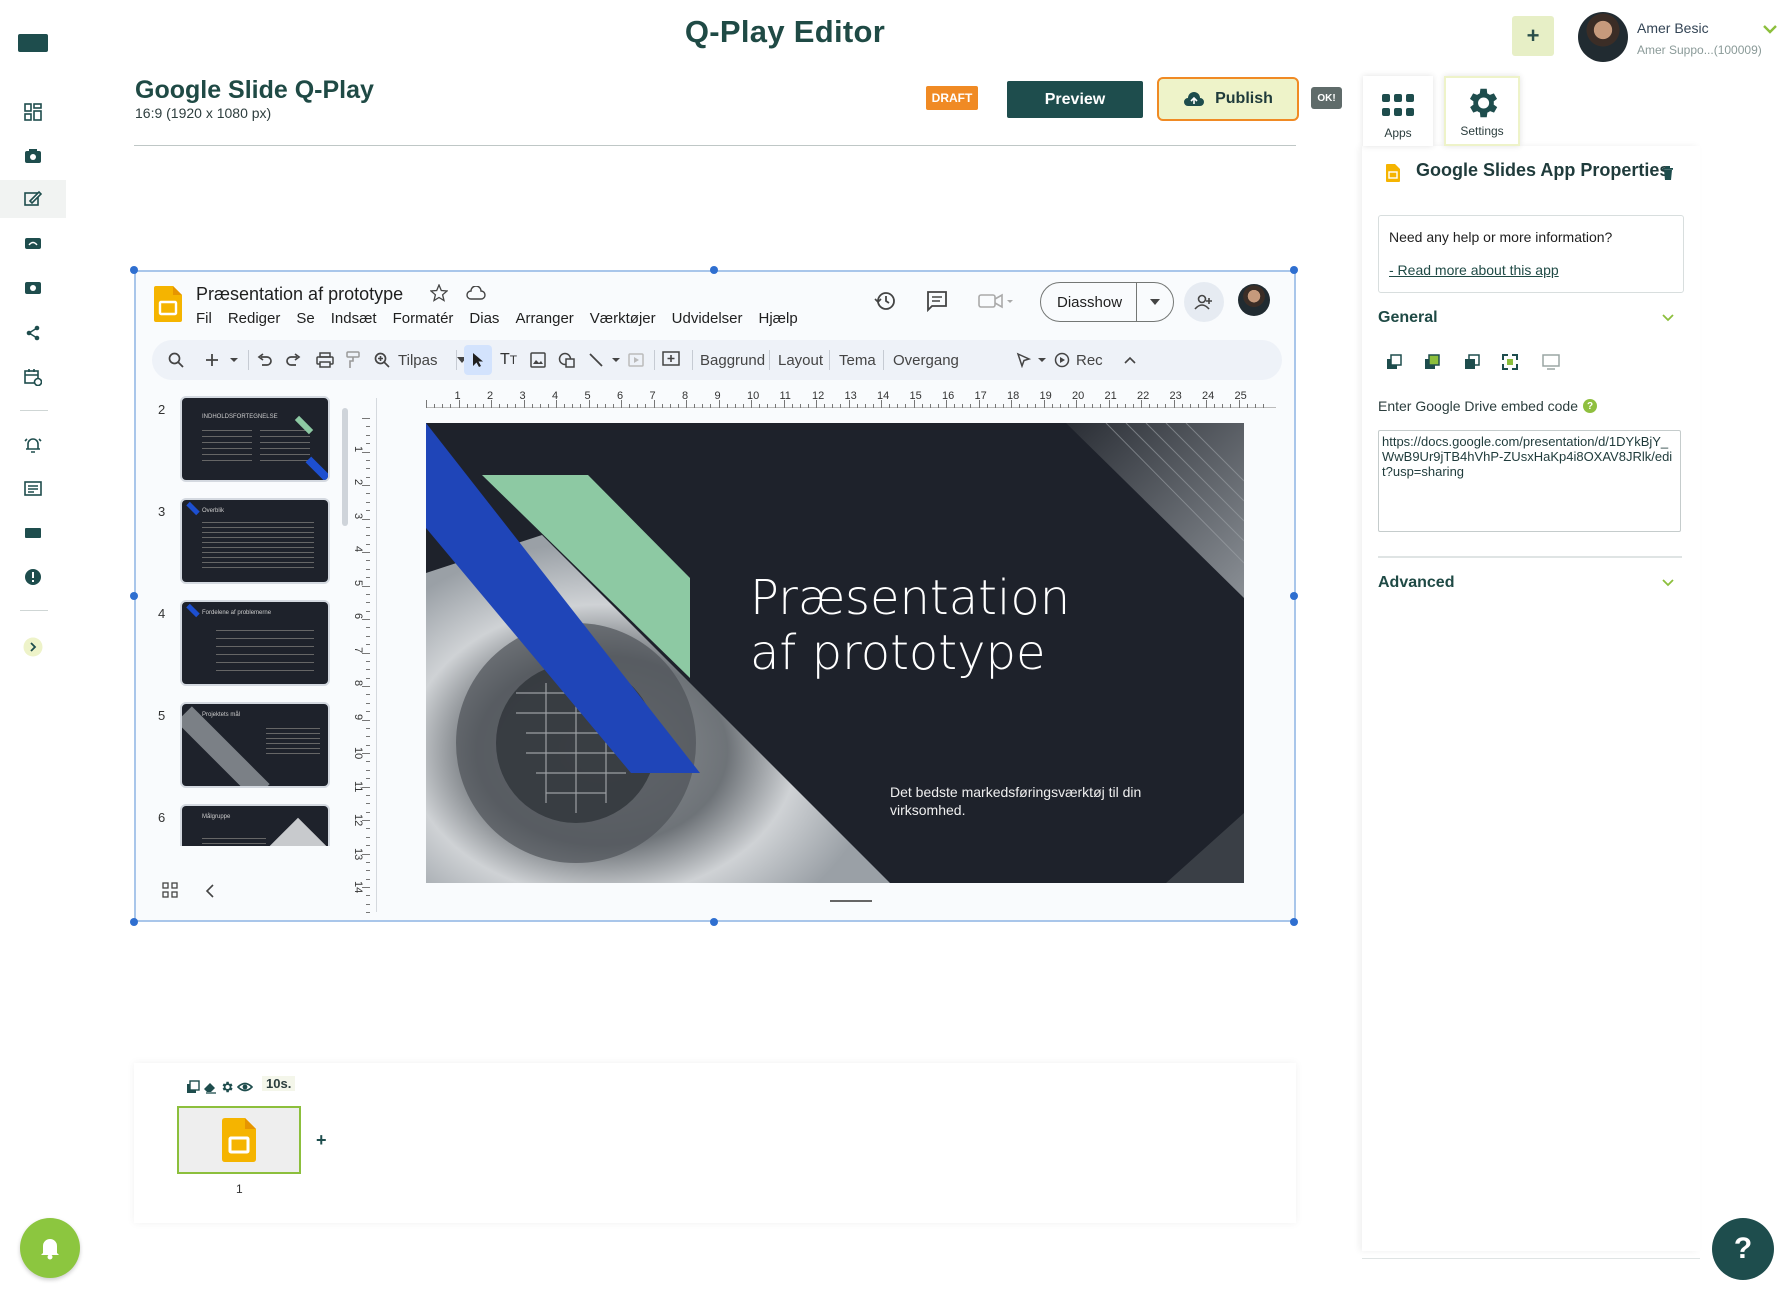 The width and height of the screenshot is (1788, 1294). I want to click on menu-tools: Værktøjer, so click(623, 318).